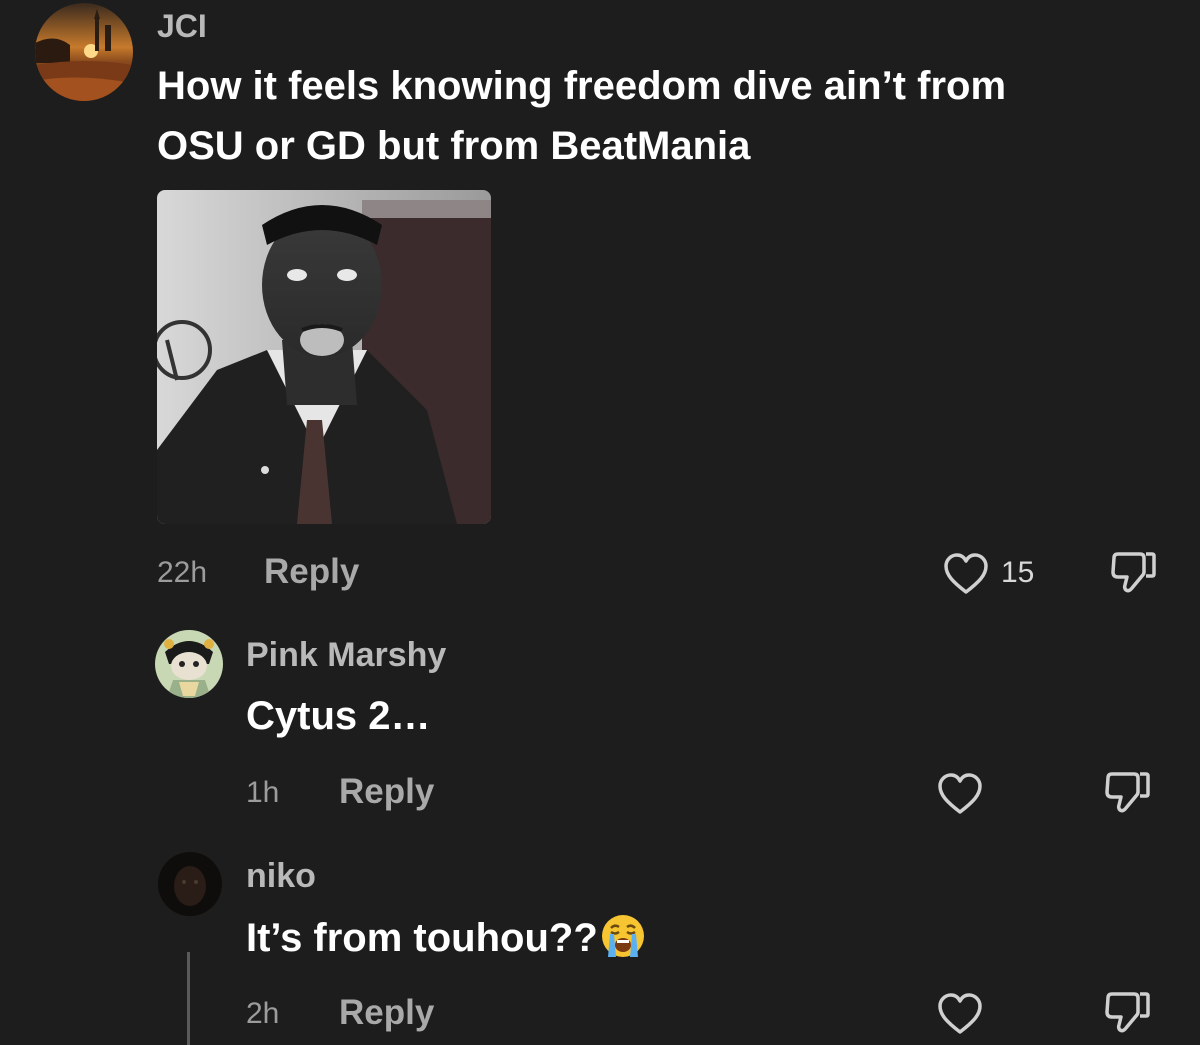 This screenshot has height=1045, width=1200. Describe the element at coordinates (422, 938) in the screenshot. I see `reply-text: It’s from touhou??` at that location.